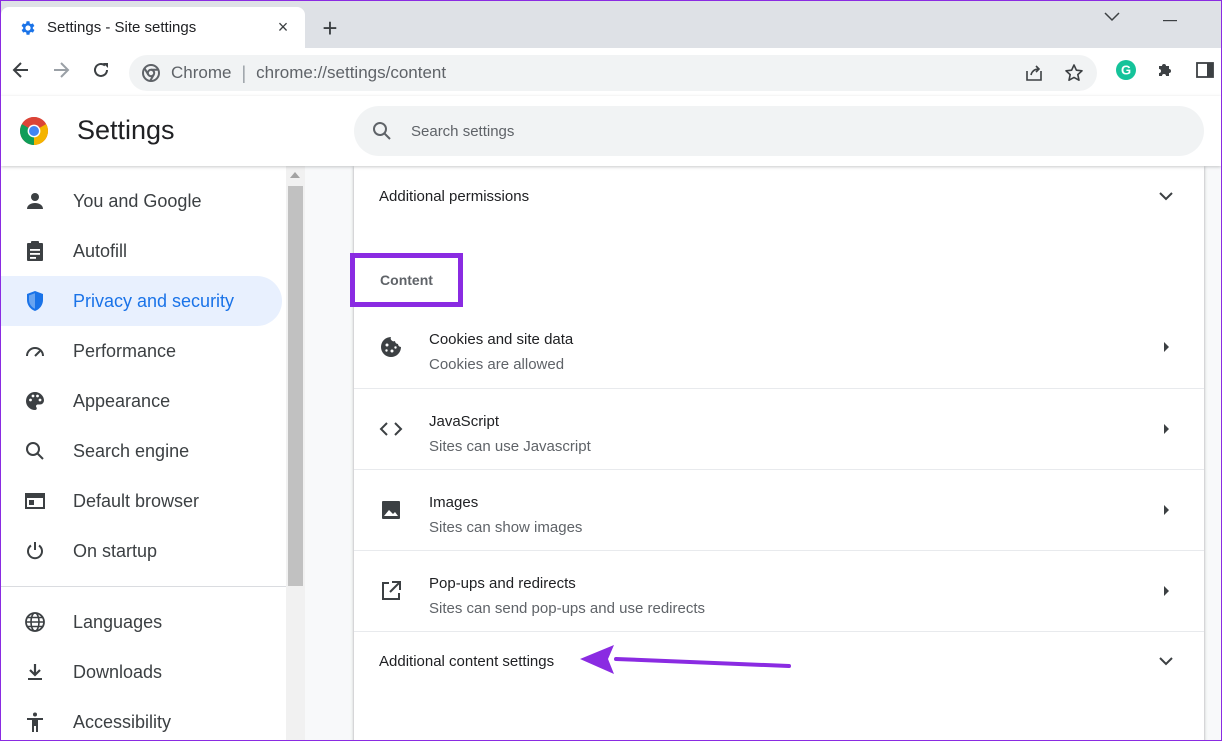 The height and width of the screenshot is (741, 1222). I want to click on sidebar-item-languages: Languages, so click(141, 622).